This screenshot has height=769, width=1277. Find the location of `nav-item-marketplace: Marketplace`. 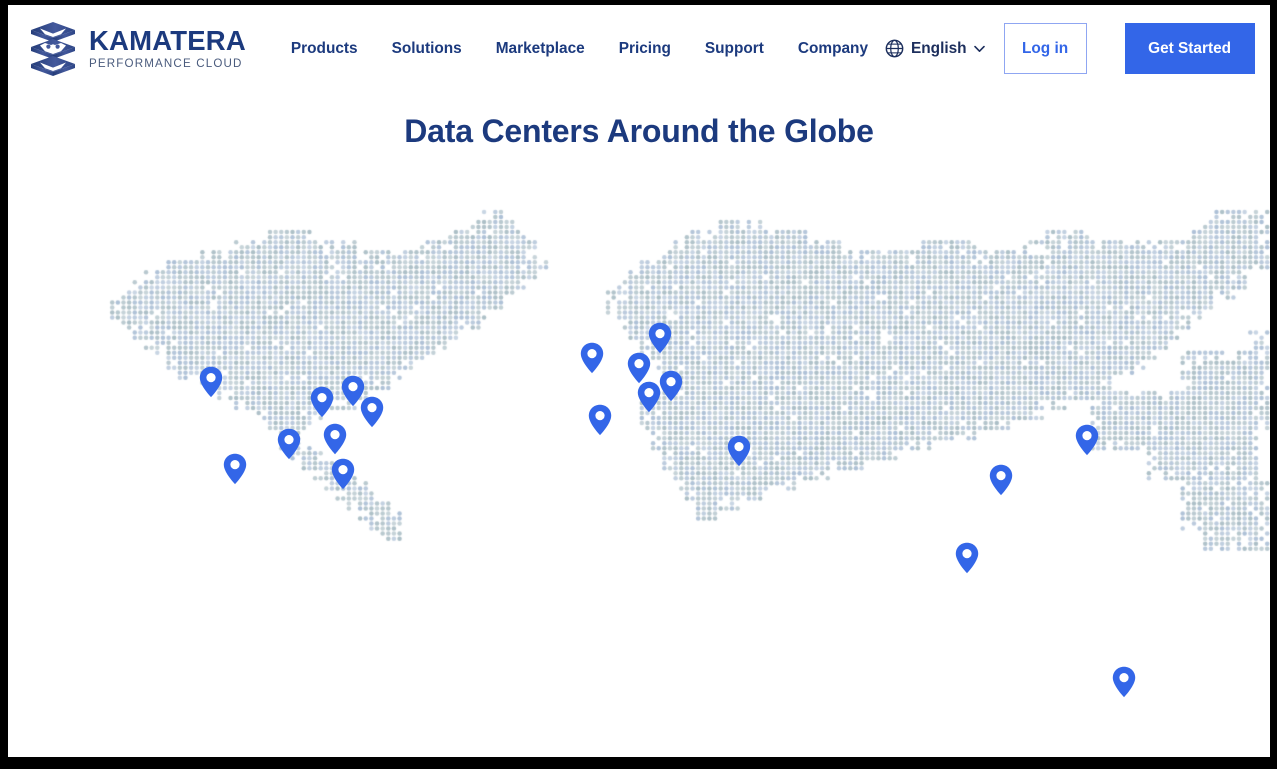

nav-item-marketplace: Marketplace is located at coordinates (540, 49).